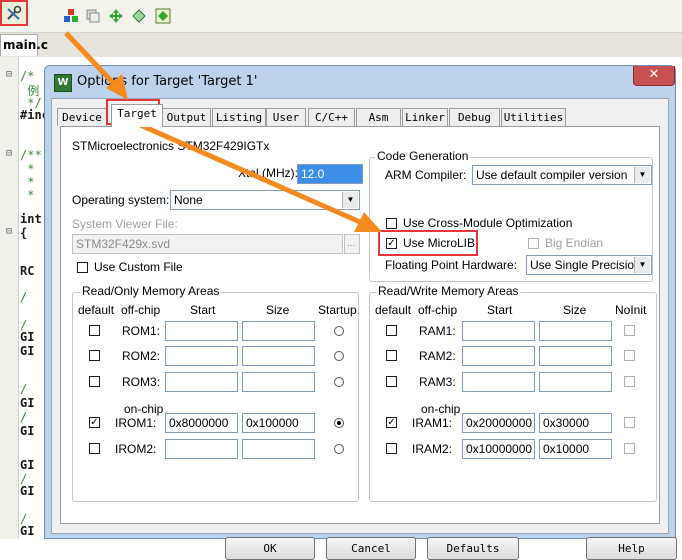  Describe the element at coordinates (24, 417) in the screenshot. I see `code-line: /` at that location.